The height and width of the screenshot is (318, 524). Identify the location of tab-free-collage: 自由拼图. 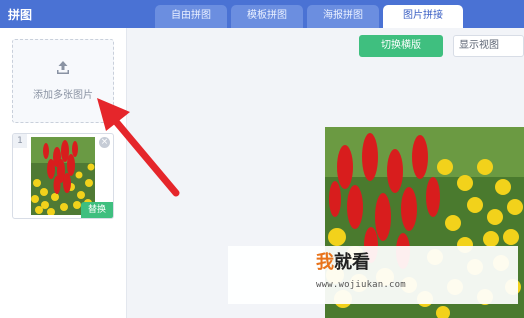
(191, 16).